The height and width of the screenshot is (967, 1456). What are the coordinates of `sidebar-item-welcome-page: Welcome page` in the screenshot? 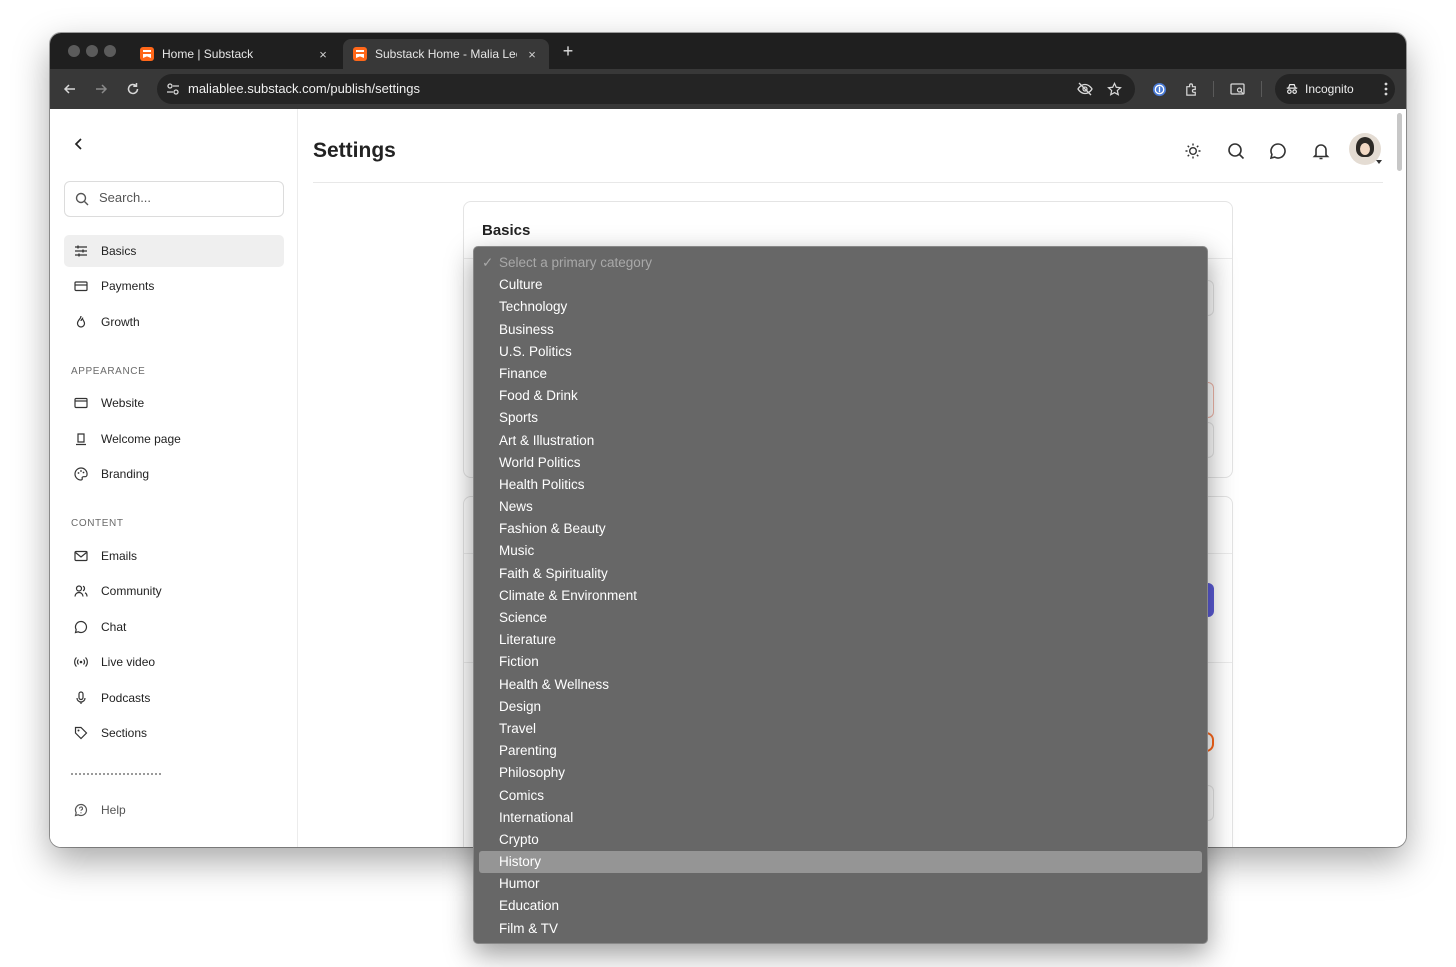 It's located at (174, 439).